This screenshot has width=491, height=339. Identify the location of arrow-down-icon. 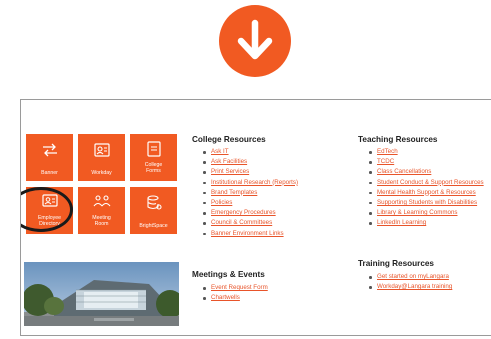
(255, 39).